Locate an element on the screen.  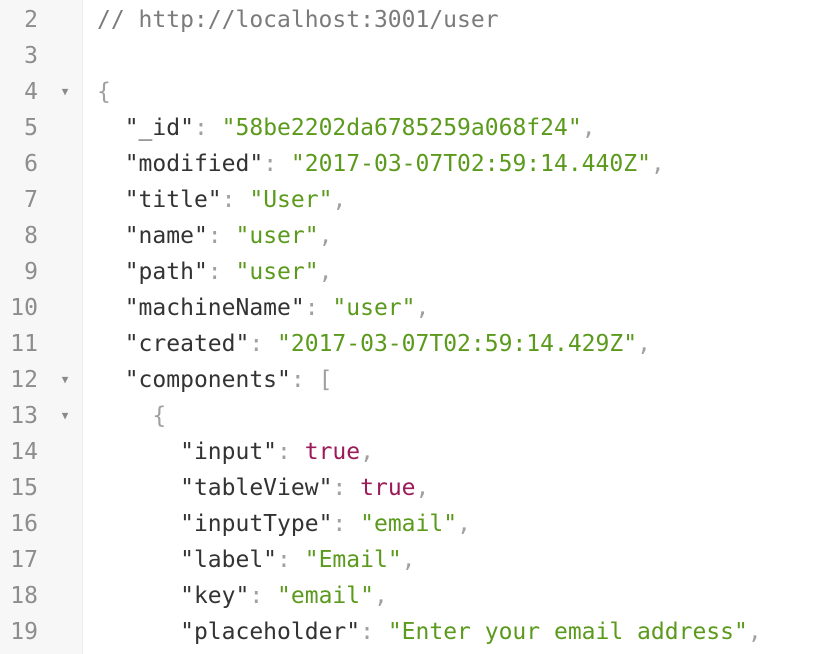
code-text: "tableView": true, is located at coordinates (263, 488).